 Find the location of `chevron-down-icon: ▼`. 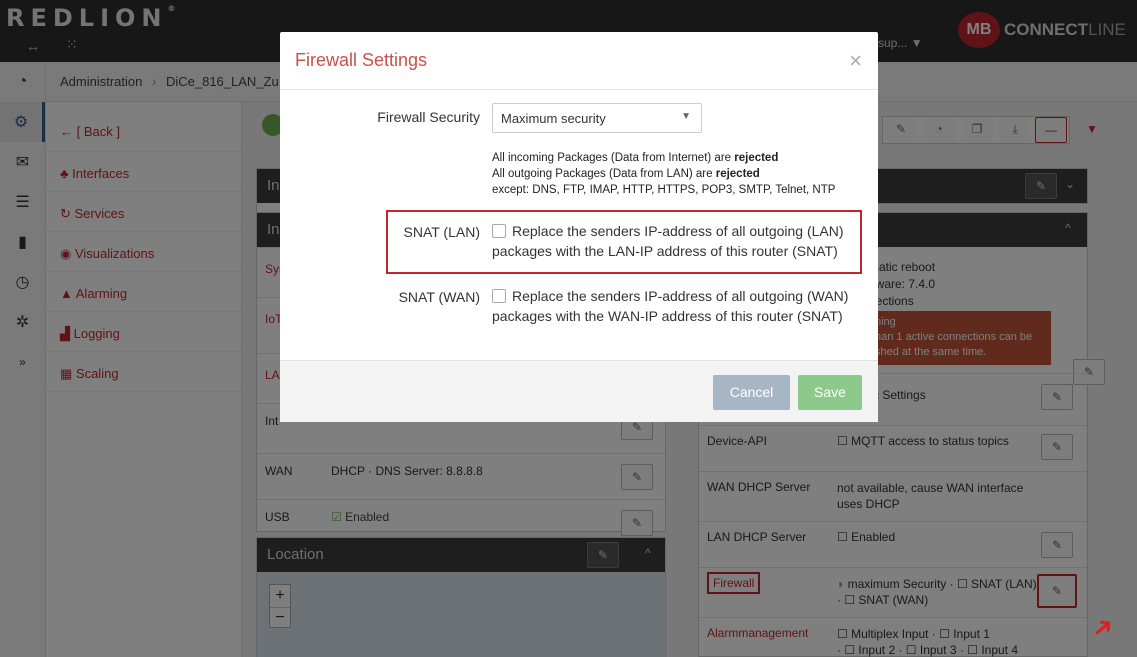

chevron-down-icon: ▼ is located at coordinates (686, 116).